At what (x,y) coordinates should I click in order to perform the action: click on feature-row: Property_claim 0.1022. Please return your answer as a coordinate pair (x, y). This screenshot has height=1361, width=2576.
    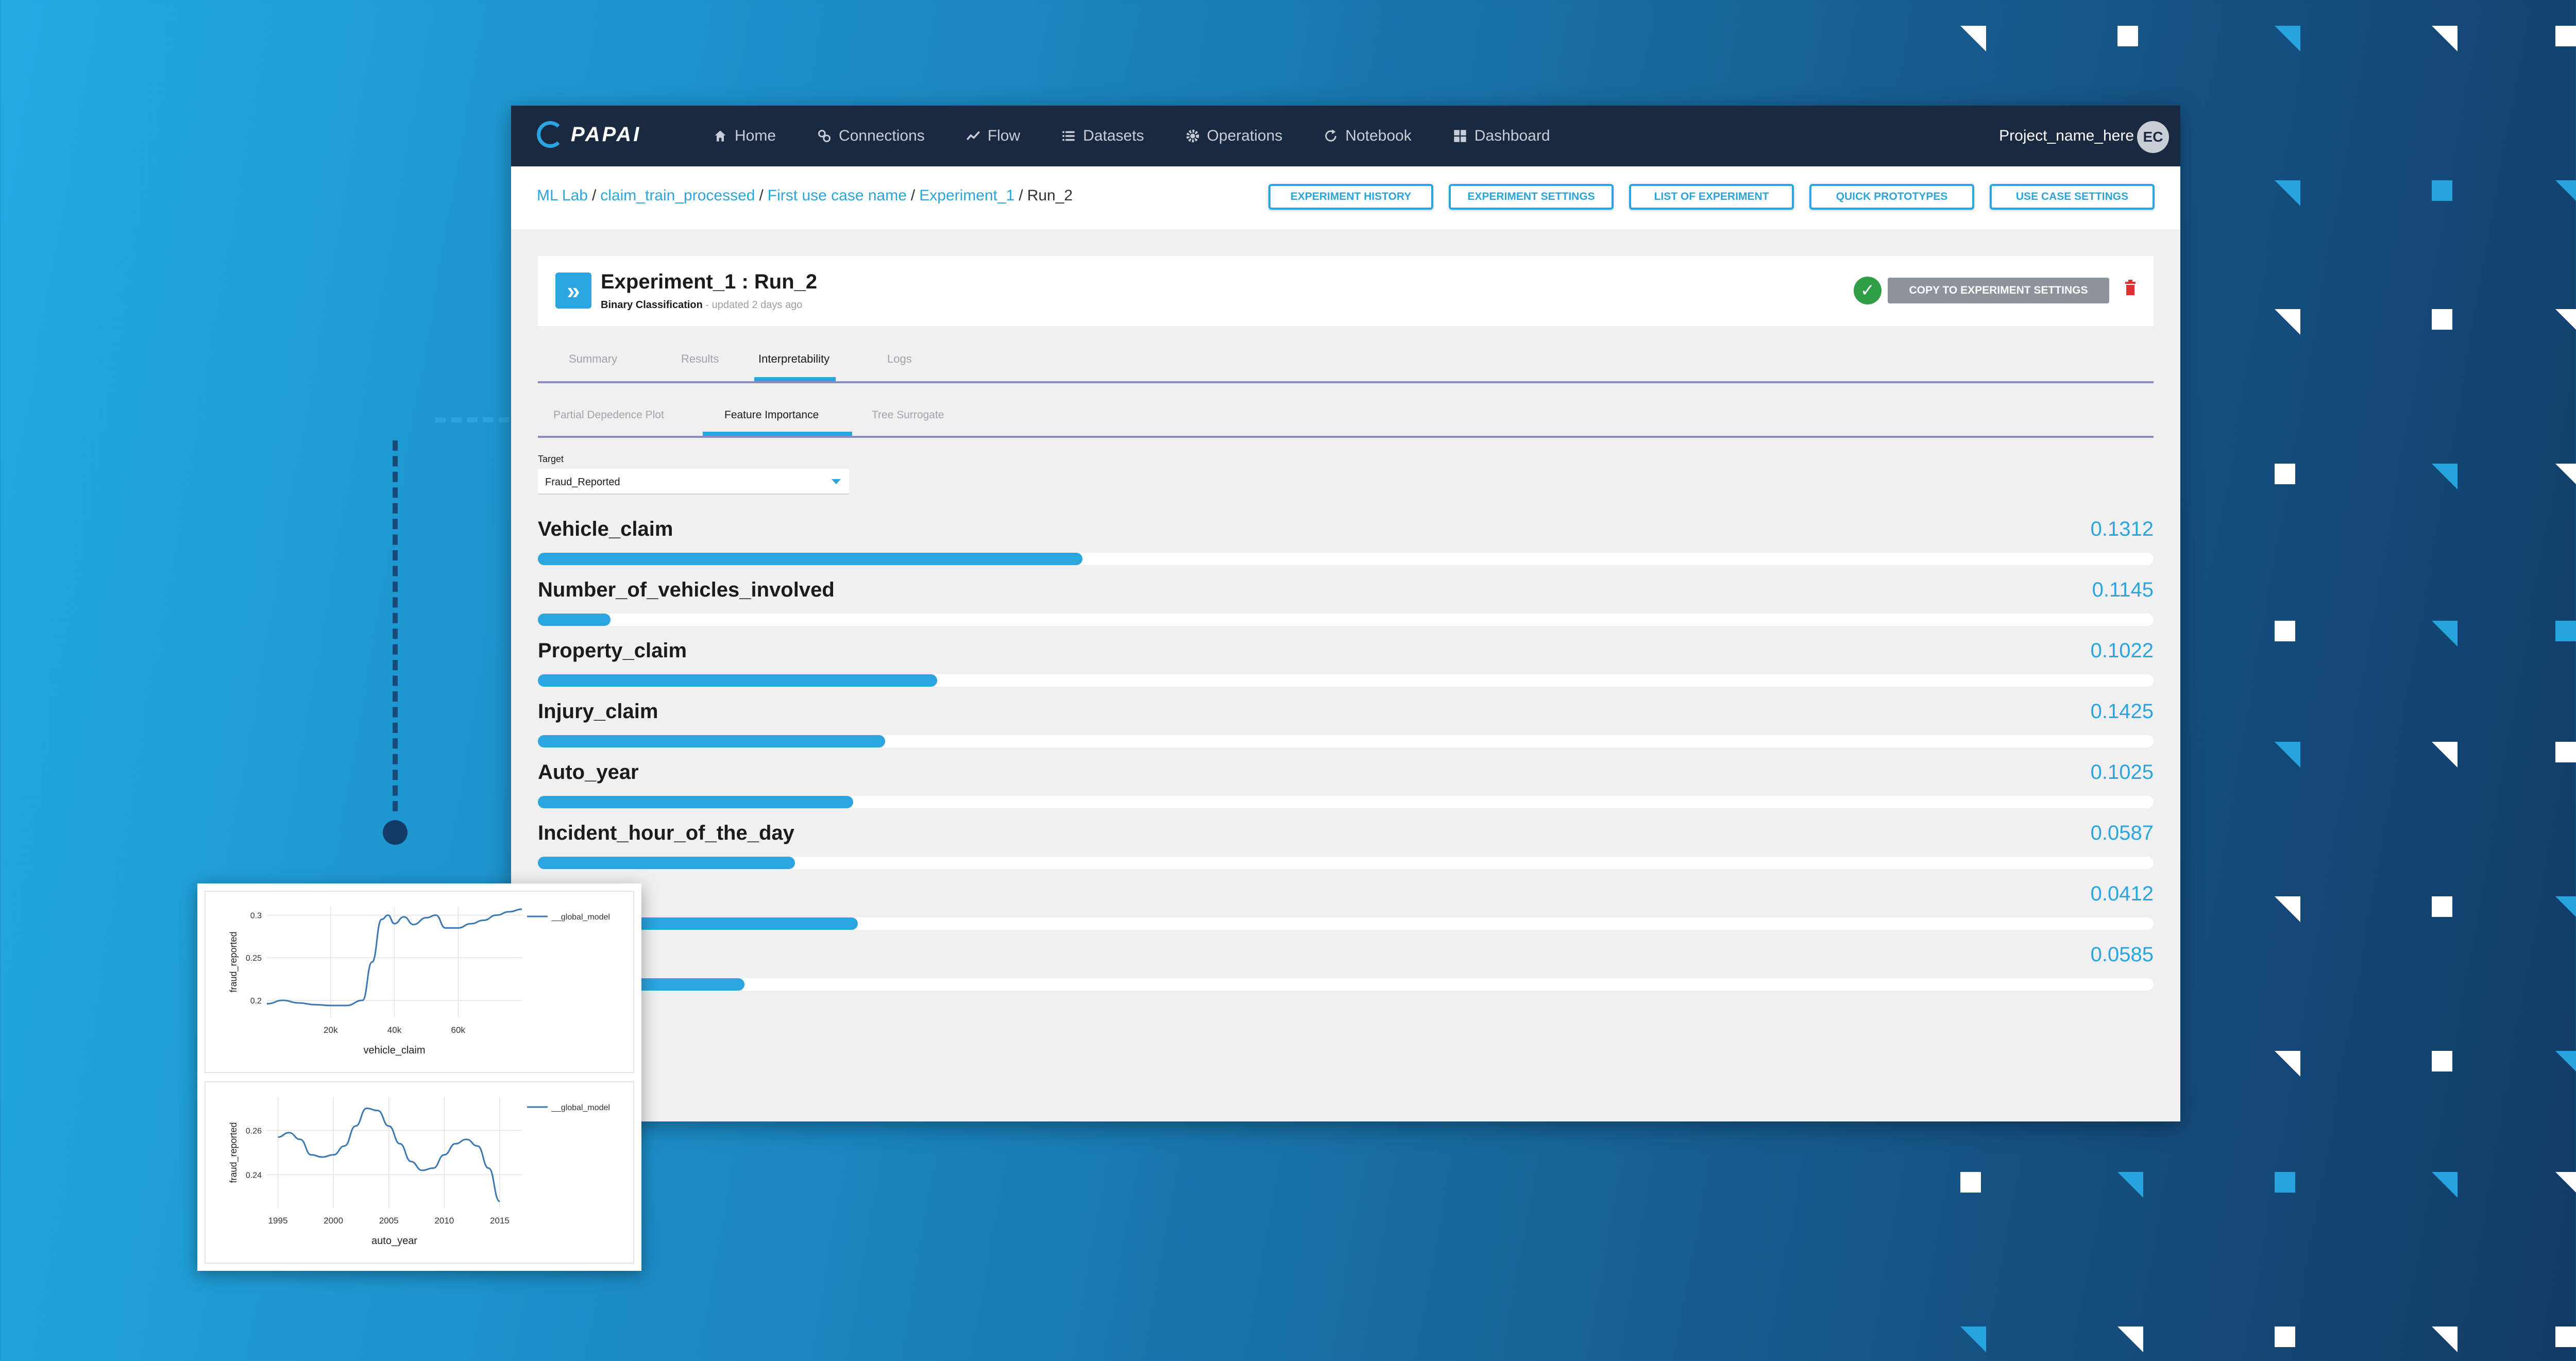
    Looking at the image, I should click on (1346, 667).